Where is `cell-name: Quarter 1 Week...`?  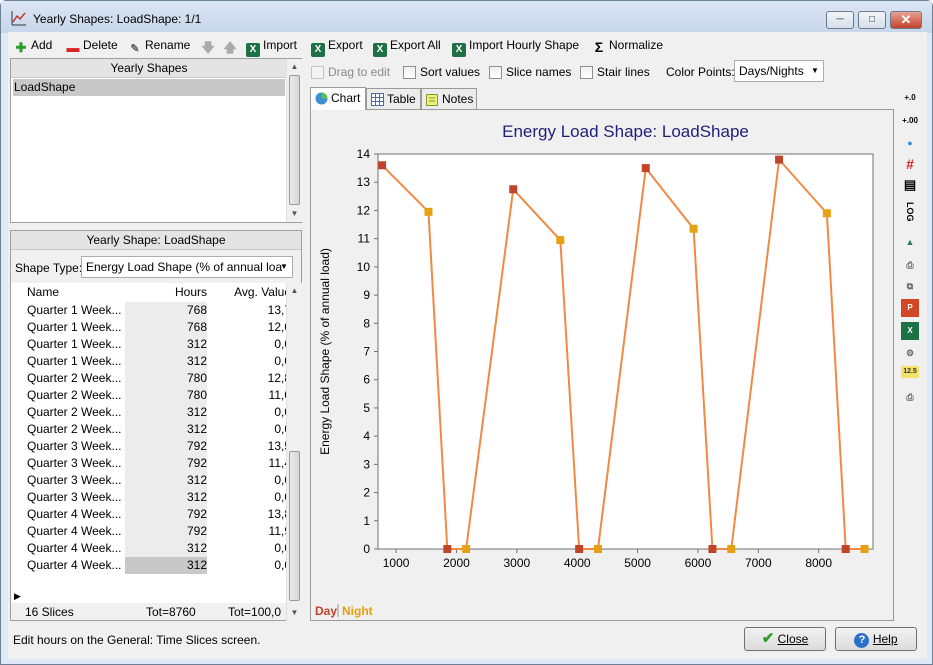
cell-name: Quarter 1 Week... is located at coordinates (74, 327).